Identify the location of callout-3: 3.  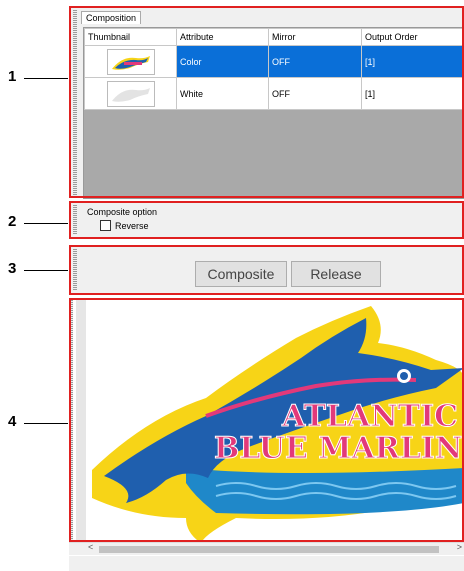
(12, 268).